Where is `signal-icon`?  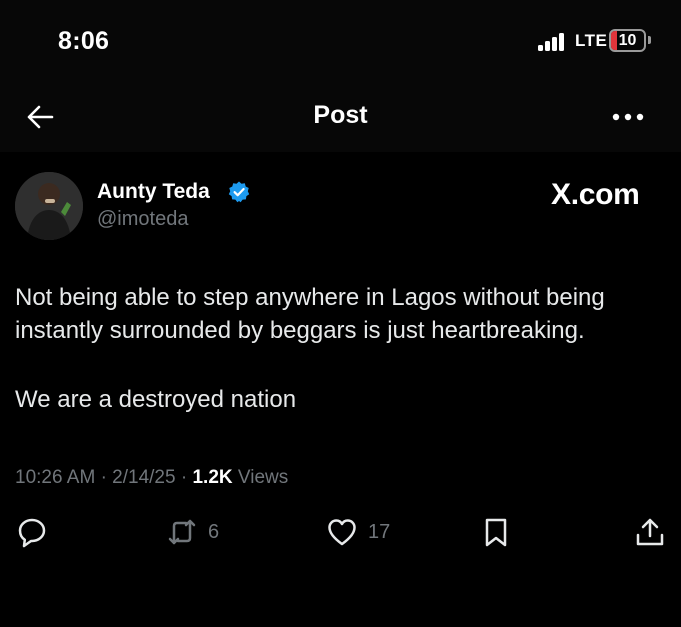
signal-icon is located at coordinates (554, 42).